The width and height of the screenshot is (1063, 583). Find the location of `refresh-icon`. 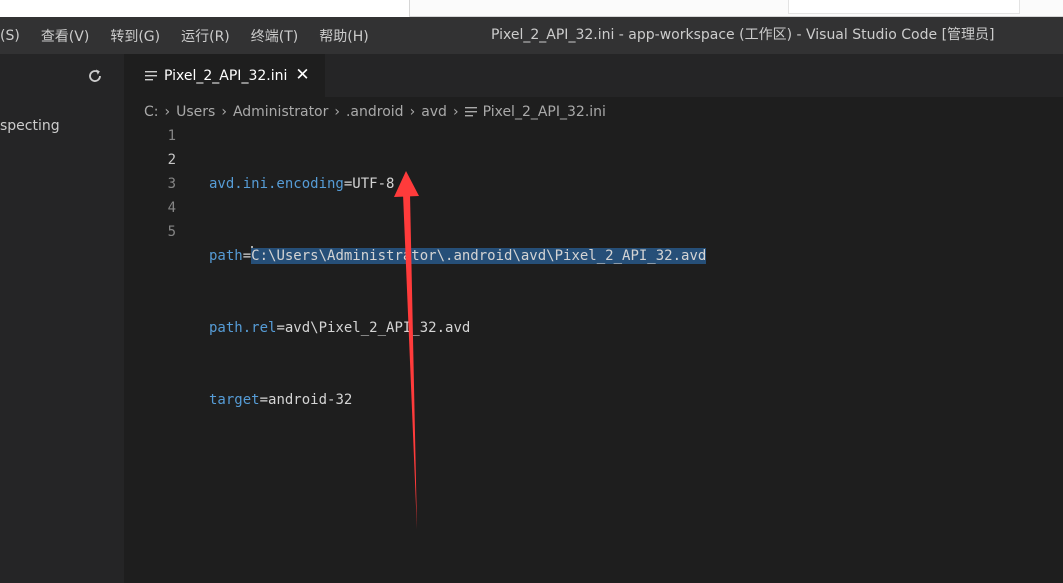

refresh-icon is located at coordinates (95, 76).